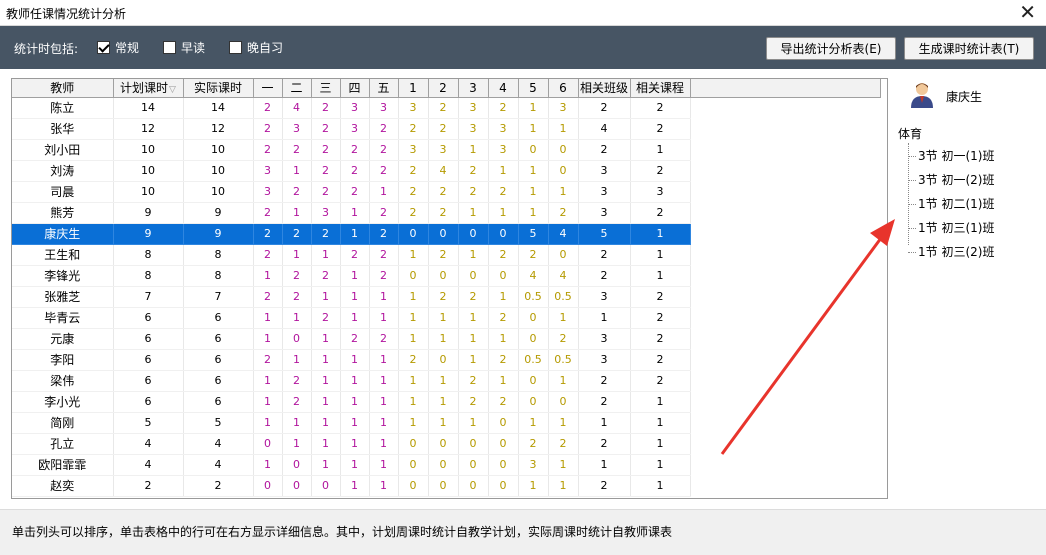  What do you see at coordinates (103, 47) in the screenshot?
I see `checkbox-regular-box` at bounding box center [103, 47].